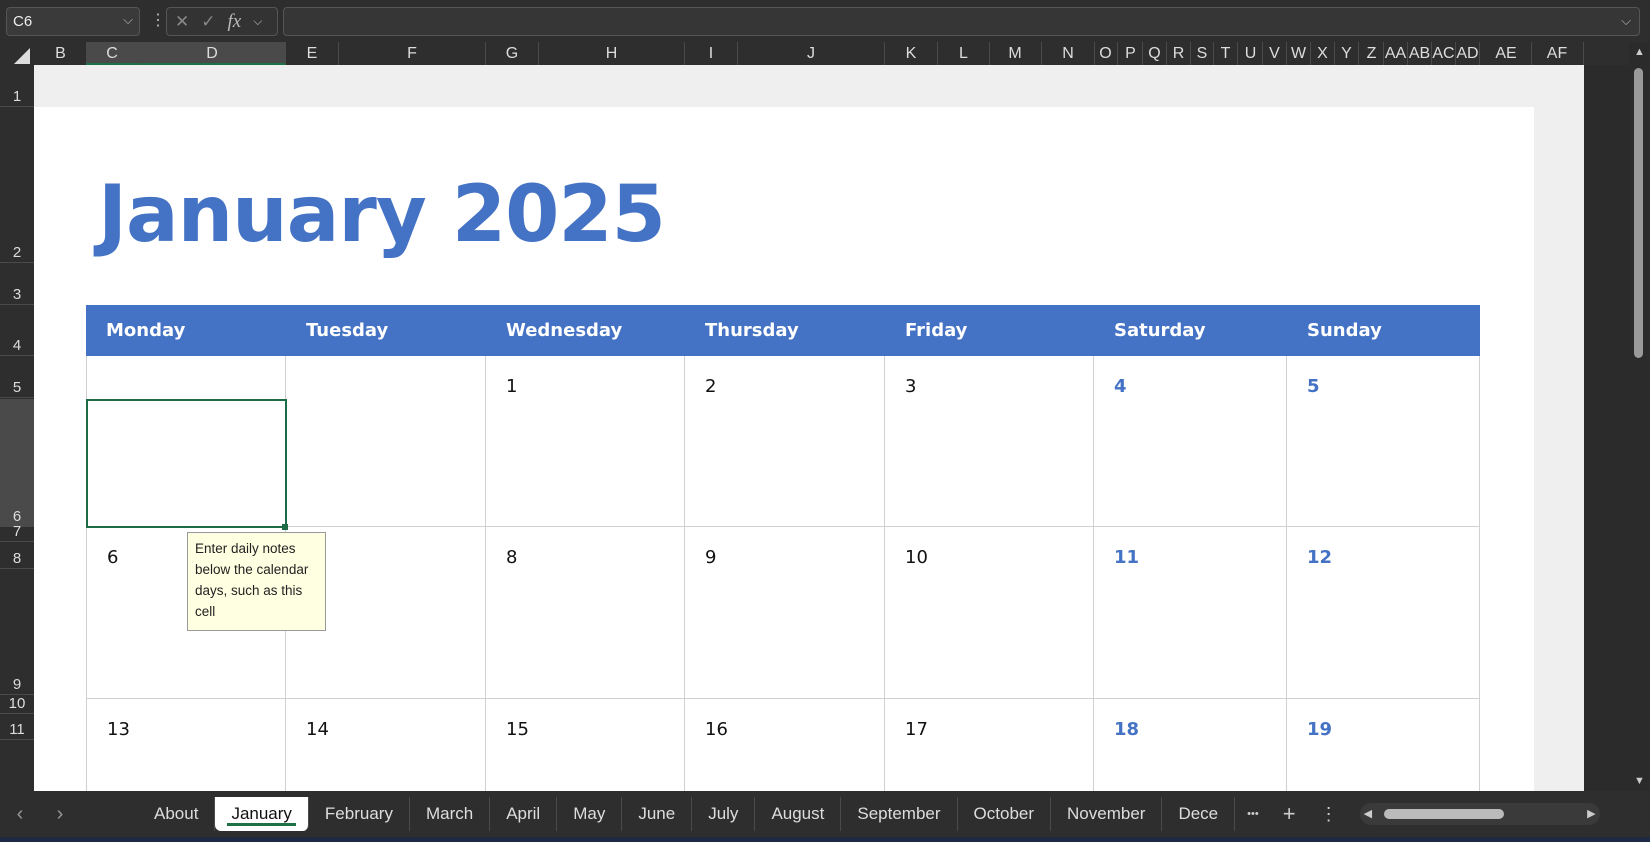 This screenshot has width=1650, height=842. Describe the element at coordinates (1251, 53) in the screenshot. I see `column-header-U: U` at that location.